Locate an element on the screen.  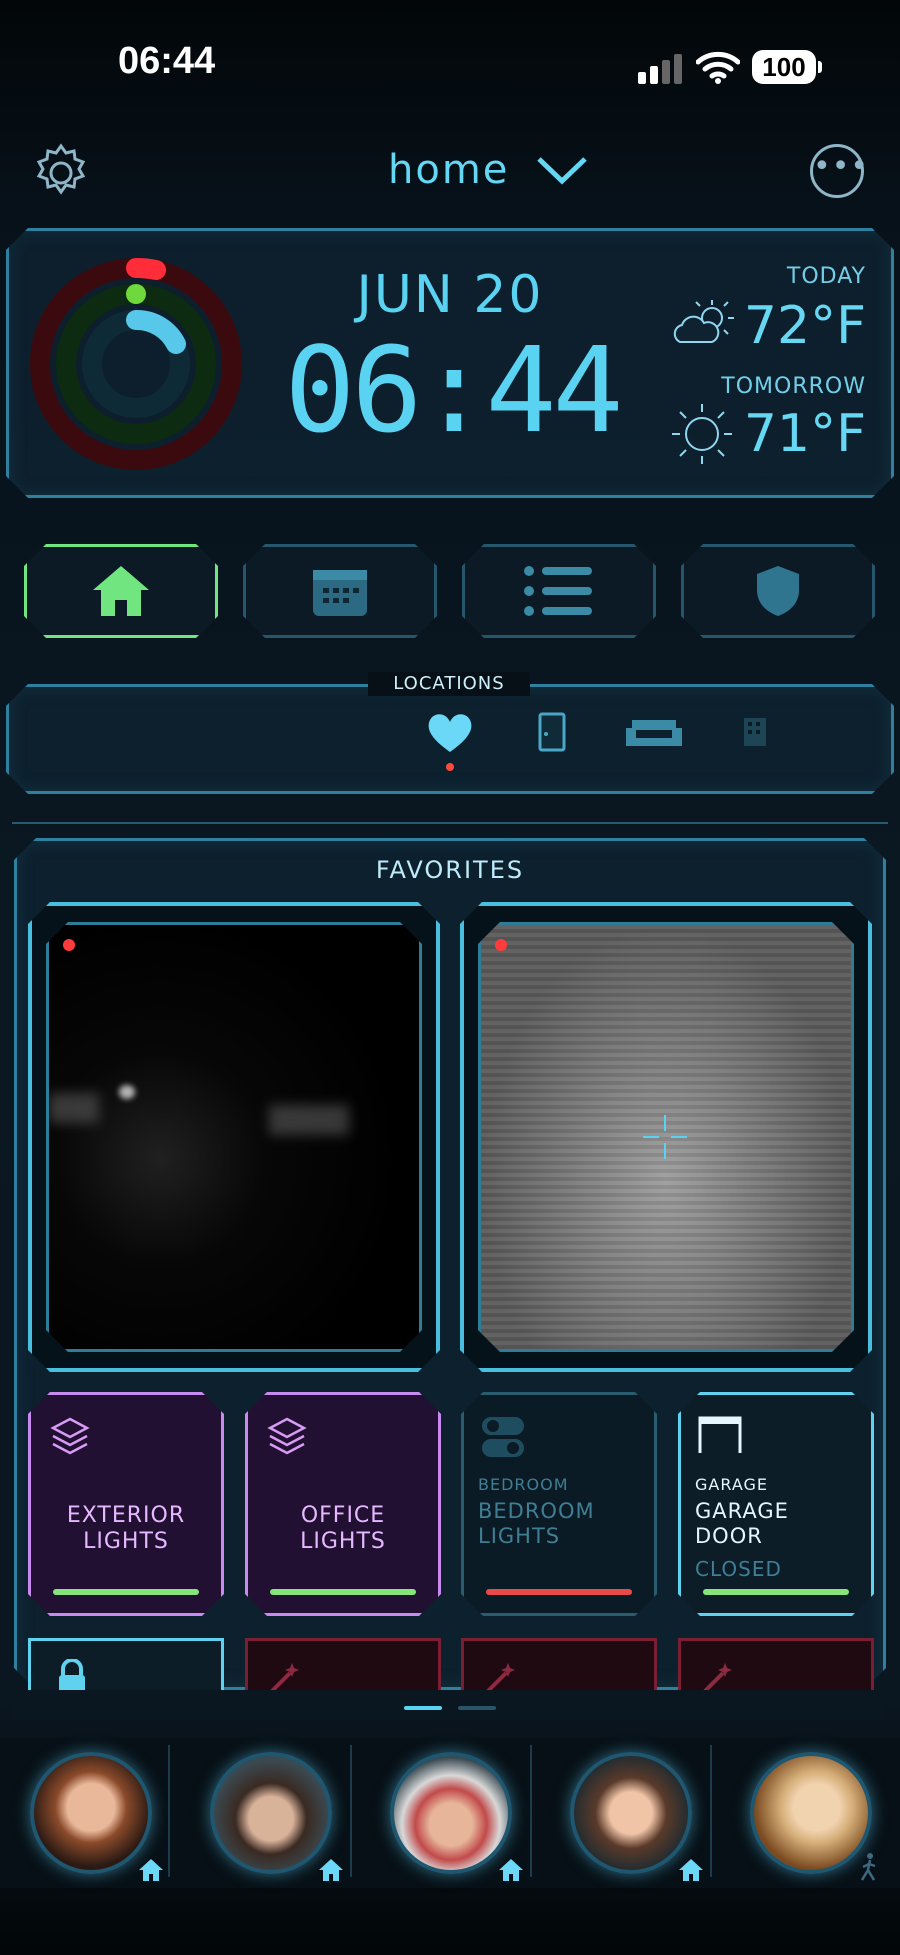
selected-location-dot is located at coordinates (450, 767).